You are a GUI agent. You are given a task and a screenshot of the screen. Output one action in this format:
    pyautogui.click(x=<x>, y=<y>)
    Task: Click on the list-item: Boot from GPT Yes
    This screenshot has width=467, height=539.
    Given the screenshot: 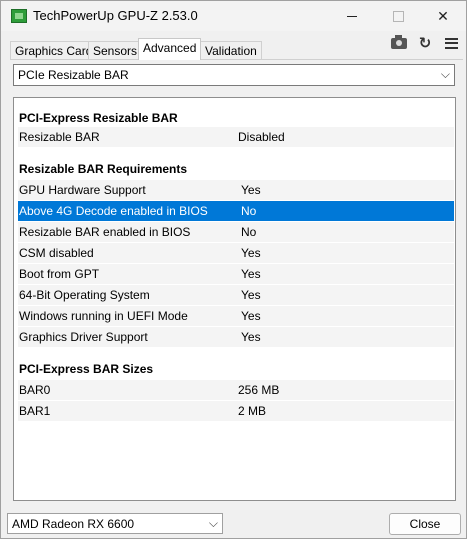 What is the action you would take?
    pyautogui.click(x=236, y=274)
    